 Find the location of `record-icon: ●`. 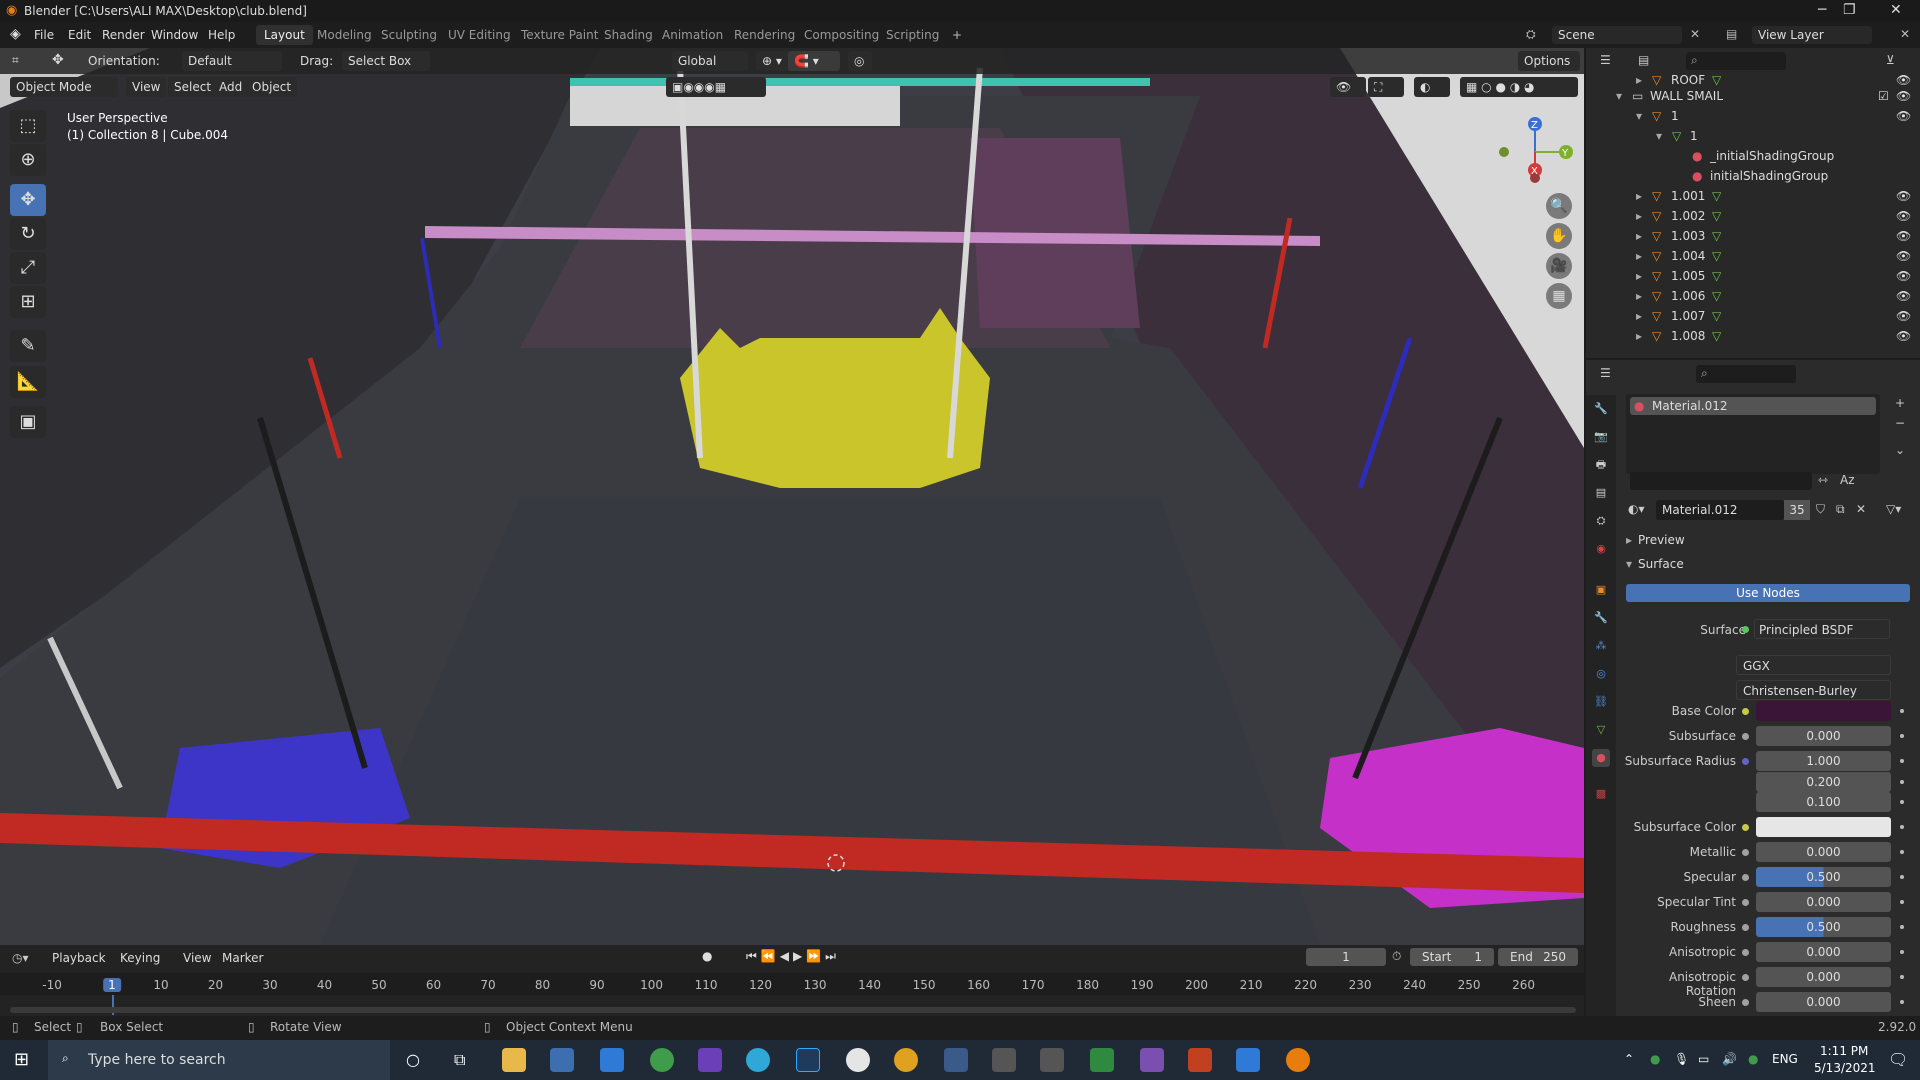

record-icon: ● is located at coordinates (707, 956).